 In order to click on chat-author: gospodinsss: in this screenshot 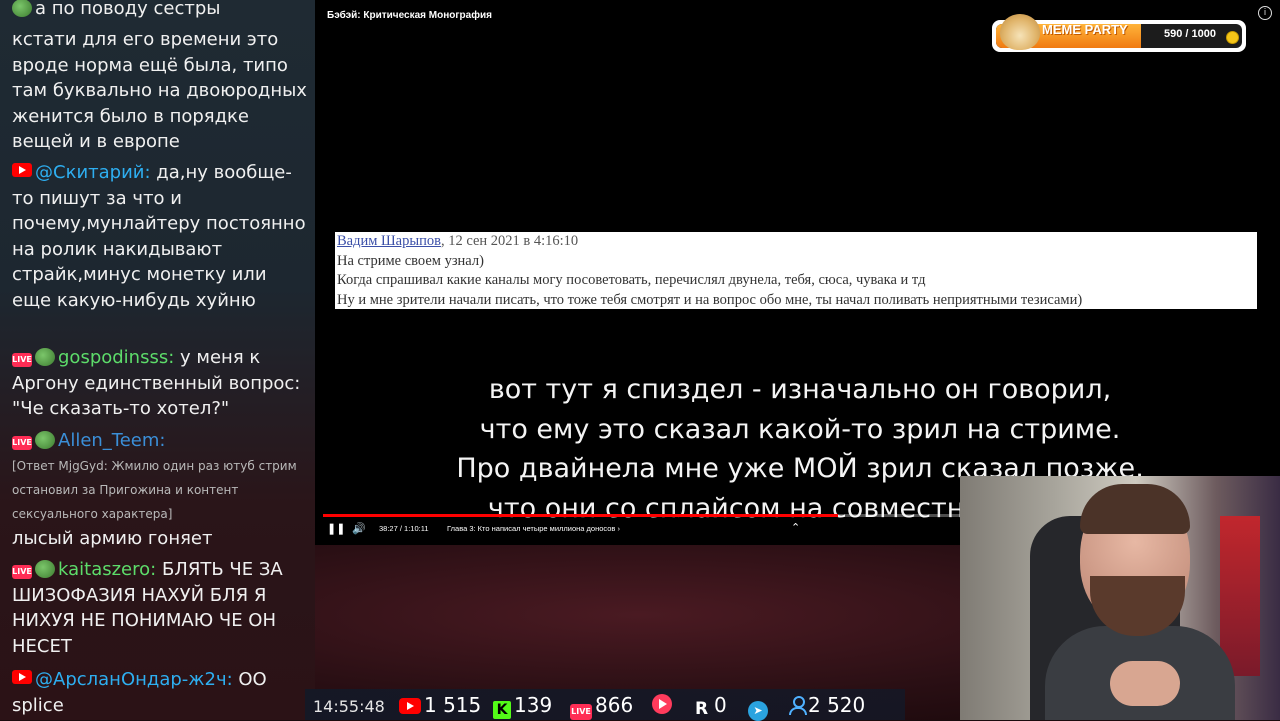, I will do `click(116, 357)`.